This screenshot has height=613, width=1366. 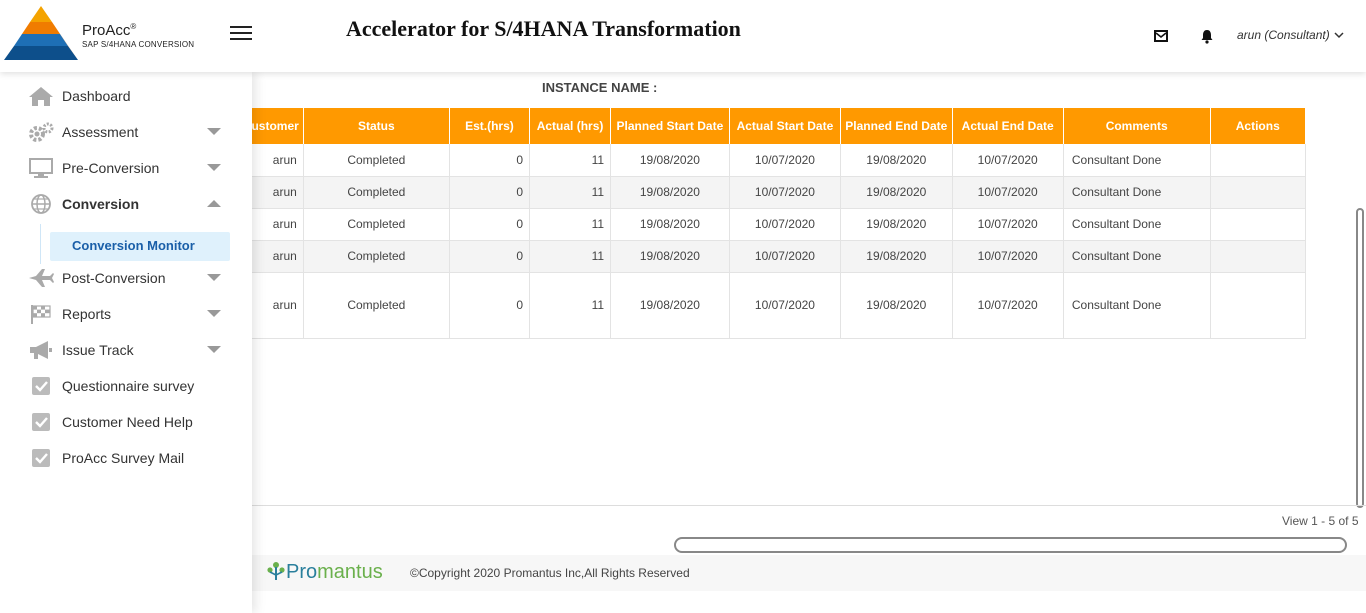 I want to click on checkered-flag-icon, so click(x=41, y=314).